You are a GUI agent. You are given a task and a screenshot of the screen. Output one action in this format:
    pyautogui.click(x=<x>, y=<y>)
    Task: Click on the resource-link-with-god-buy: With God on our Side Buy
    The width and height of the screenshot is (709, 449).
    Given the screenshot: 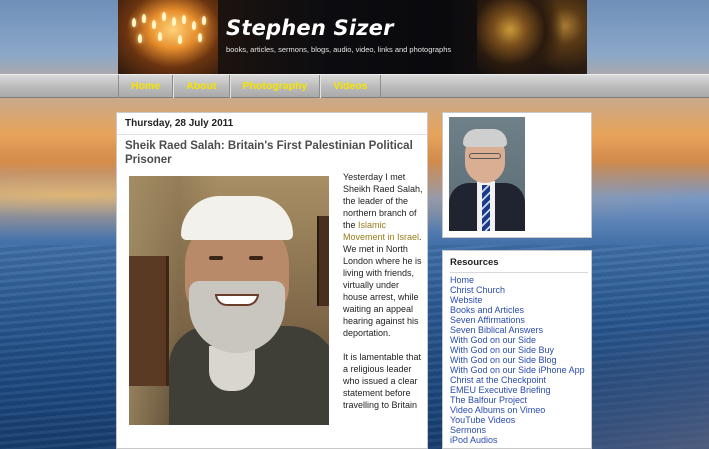 What is the action you would take?
    pyautogui.click(x=520, y=350)
    